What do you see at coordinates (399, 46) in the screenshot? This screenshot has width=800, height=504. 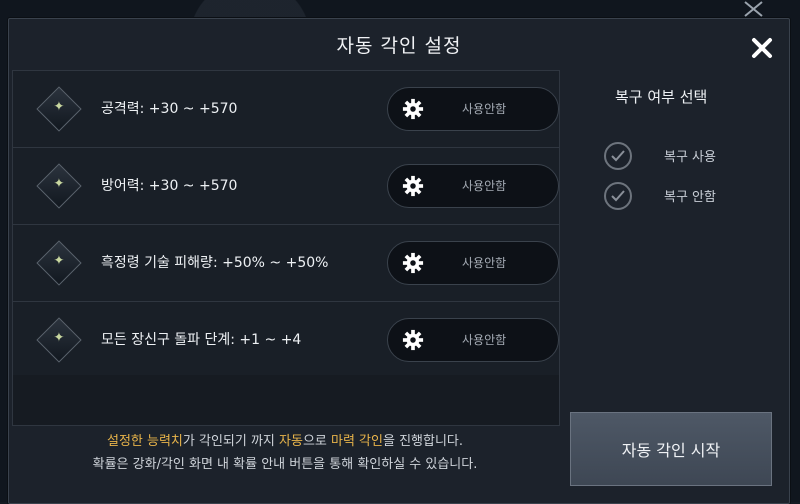 I see `dialog-title: 자동 각인 설정` at bounding box center [399, 46].